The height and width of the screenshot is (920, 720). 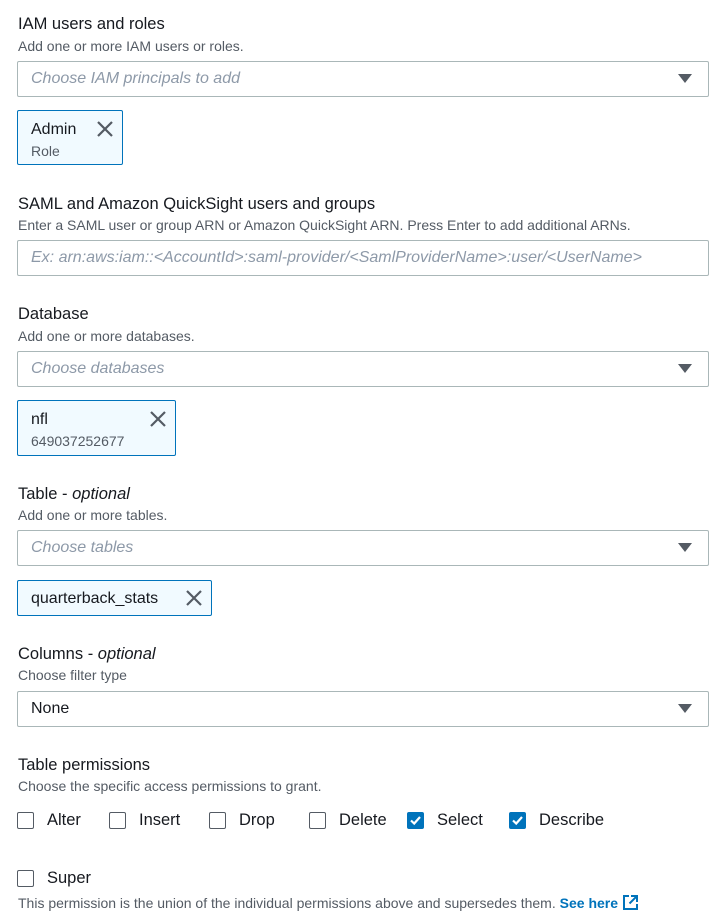 I want to click on external-link-icon, so click(x=631, y=902).